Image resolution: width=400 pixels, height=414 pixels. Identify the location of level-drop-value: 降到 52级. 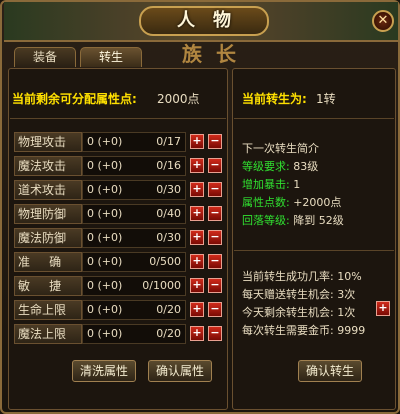
(318, 220).